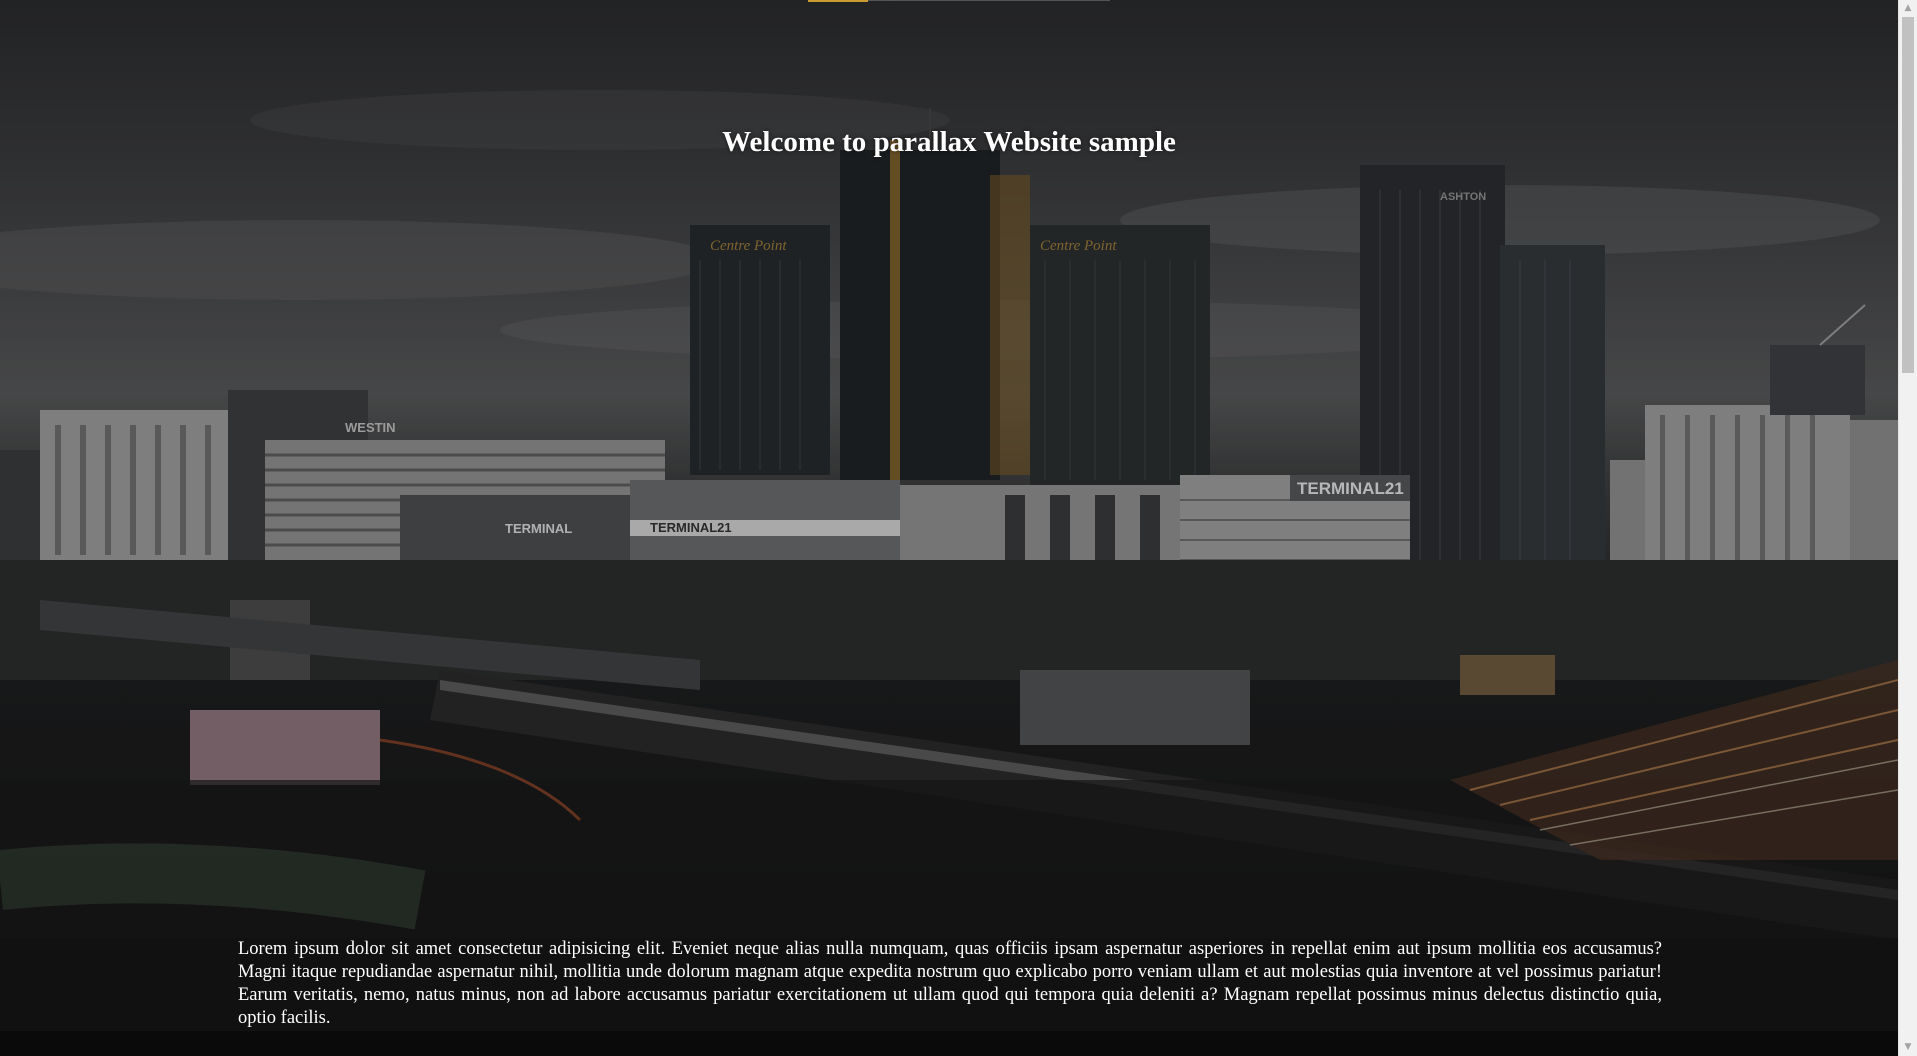 The height and width of the screenshot is (1056, 1917). Describe the element at coordinates (949, 1043) in the screenshot. I see `next-parallax-section` at that location.